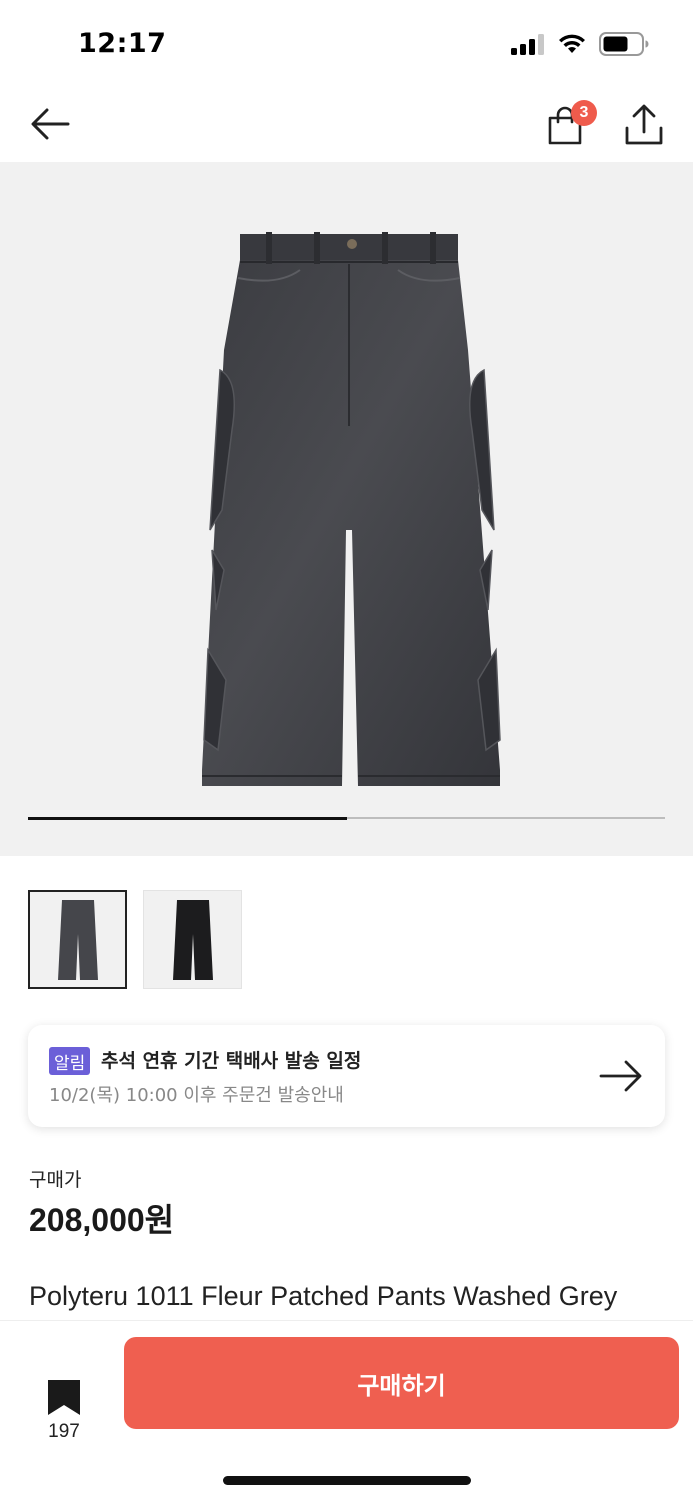  I want to click on status-icons, so click(580, 44).